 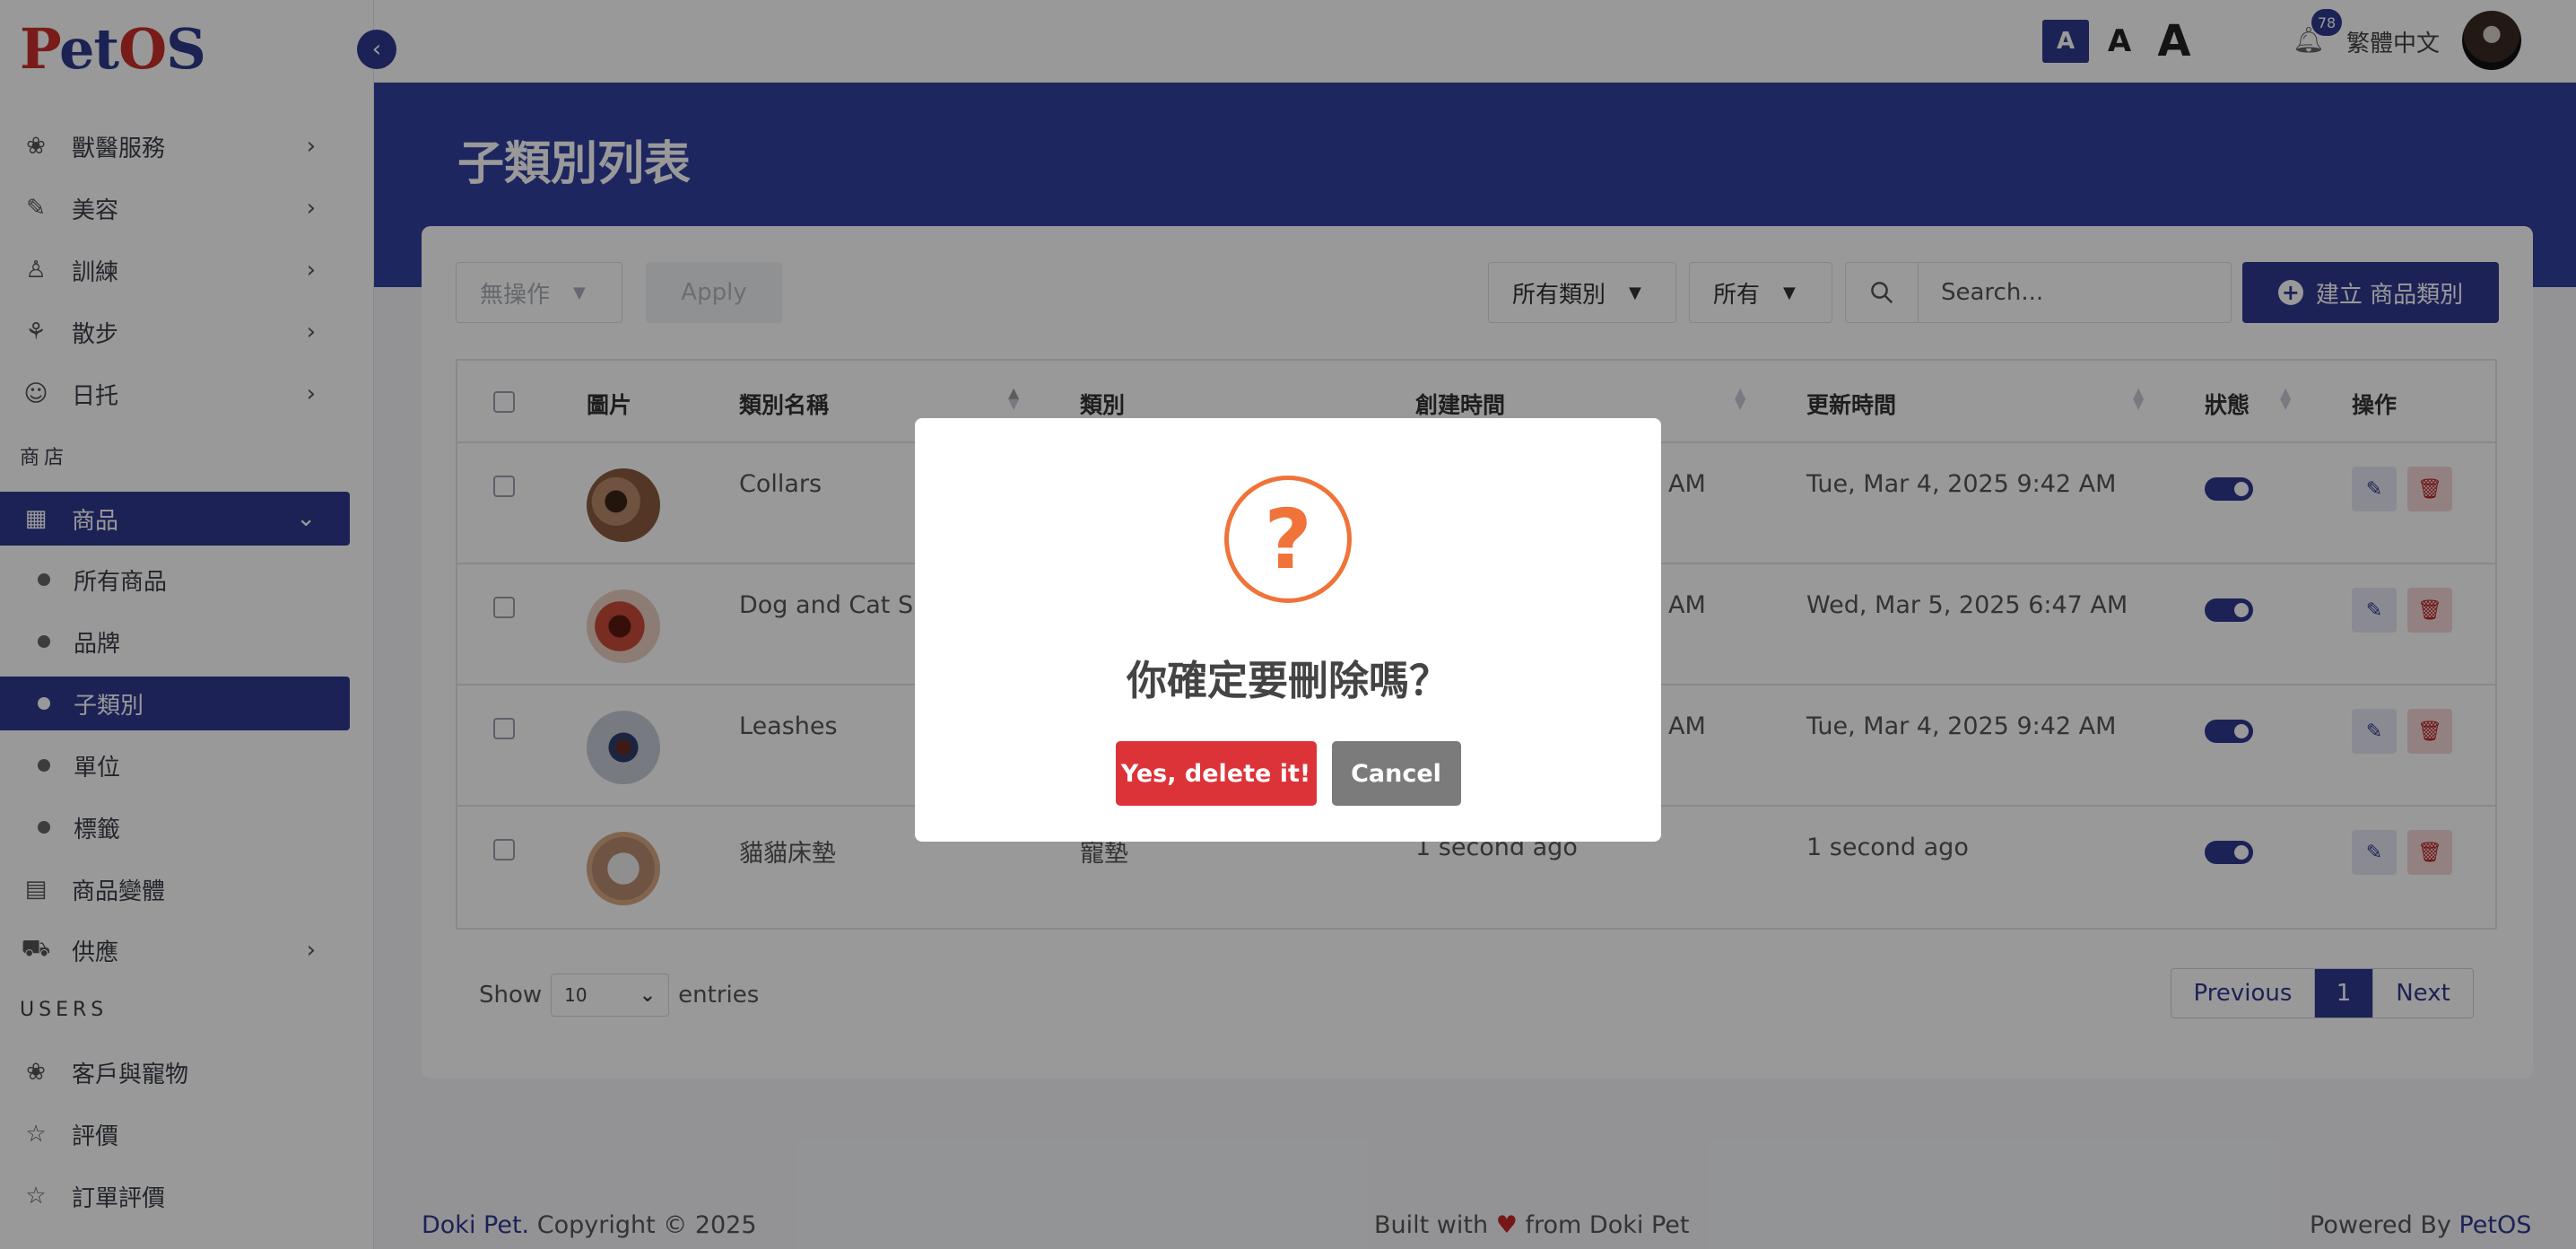 What do you see at coordinates (1216, 773) in the screenshot?
I see `confirm-delete-button: Yes, delete it!` at bounding box center [1216, 773].